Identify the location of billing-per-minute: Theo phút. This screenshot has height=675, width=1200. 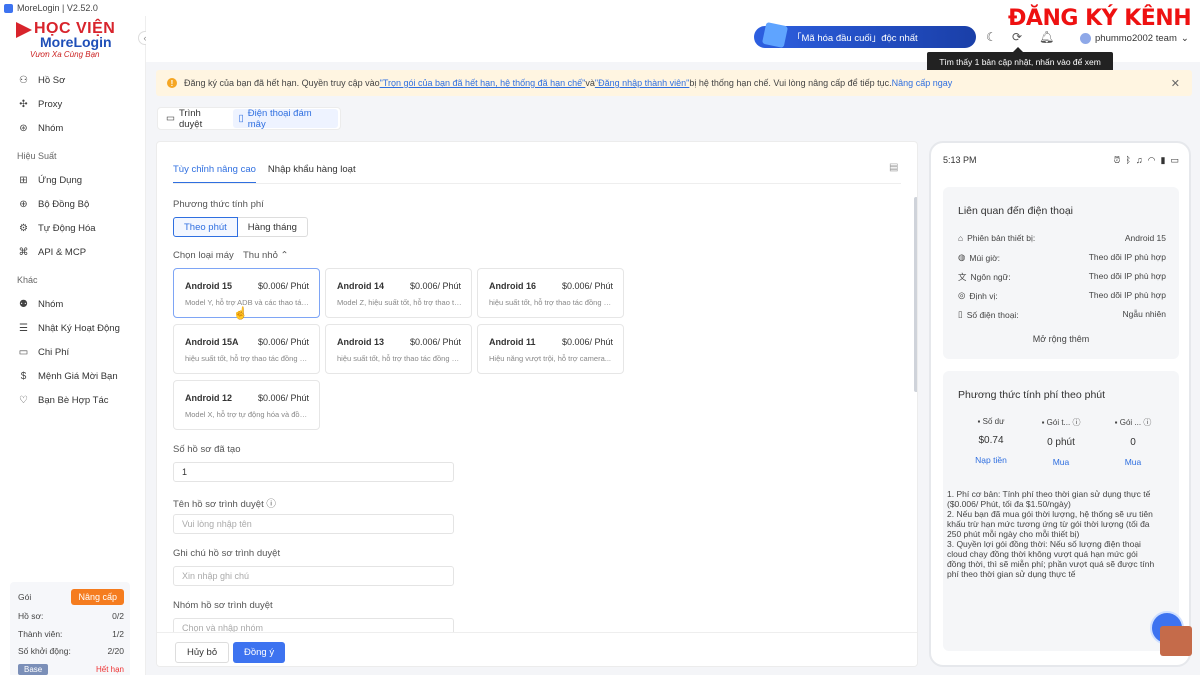
(205, 227).